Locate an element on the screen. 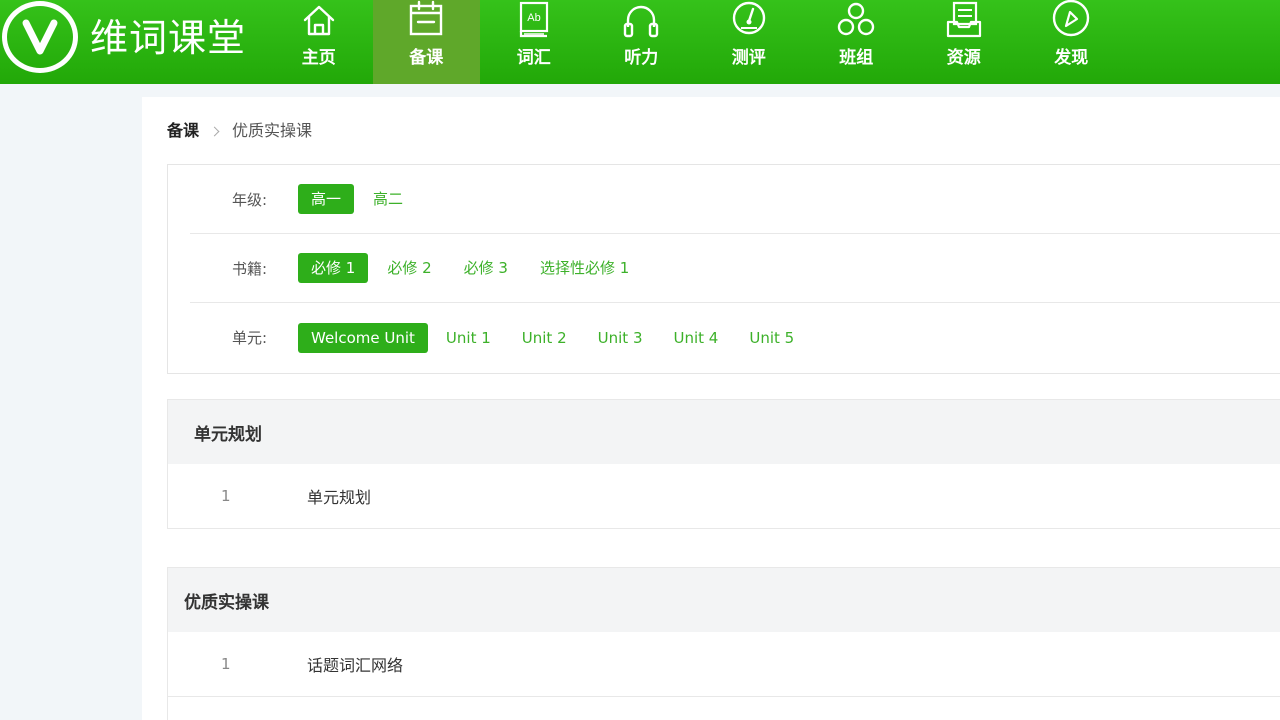 Image resolution: width=1280 pixels, height=720 pixels. breadcrumb: 备课 优质实操课 is located at coordinates (239, 131).